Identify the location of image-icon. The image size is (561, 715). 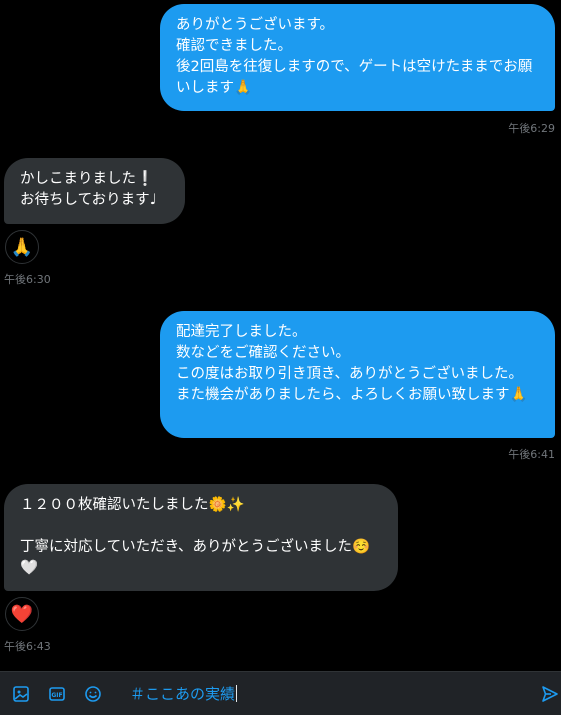
(21, 694).